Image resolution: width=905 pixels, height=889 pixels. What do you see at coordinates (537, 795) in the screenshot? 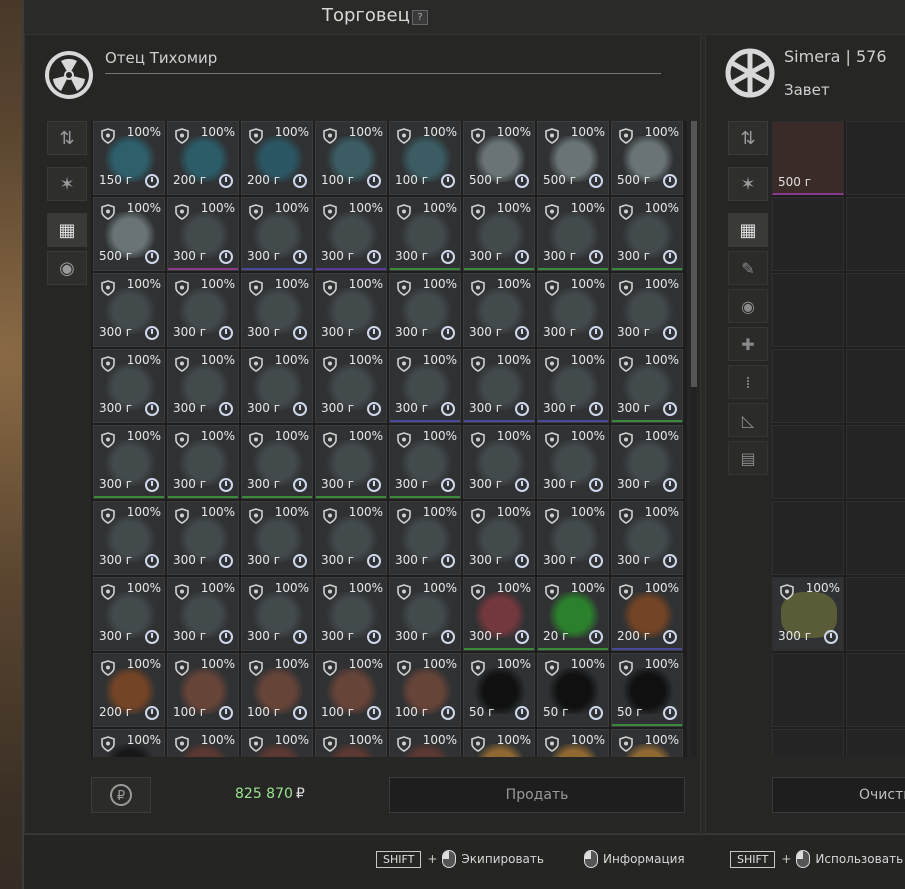
I see `sell-button: Продать` at bounding box center [537, 795].